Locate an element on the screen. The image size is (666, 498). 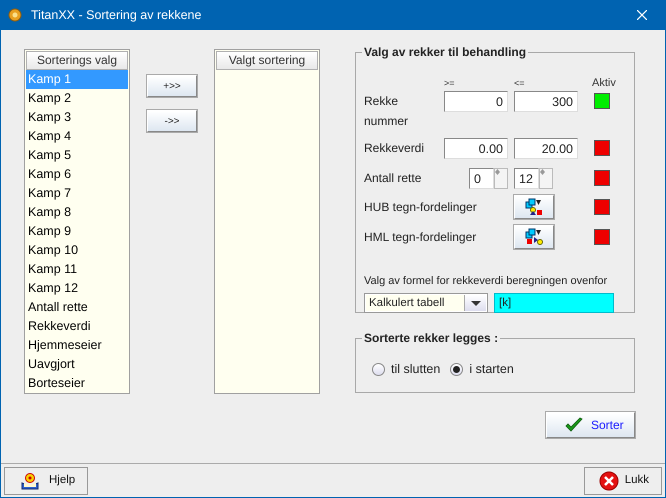
list-item: Uavgjort is located at coordinates (77, 364).